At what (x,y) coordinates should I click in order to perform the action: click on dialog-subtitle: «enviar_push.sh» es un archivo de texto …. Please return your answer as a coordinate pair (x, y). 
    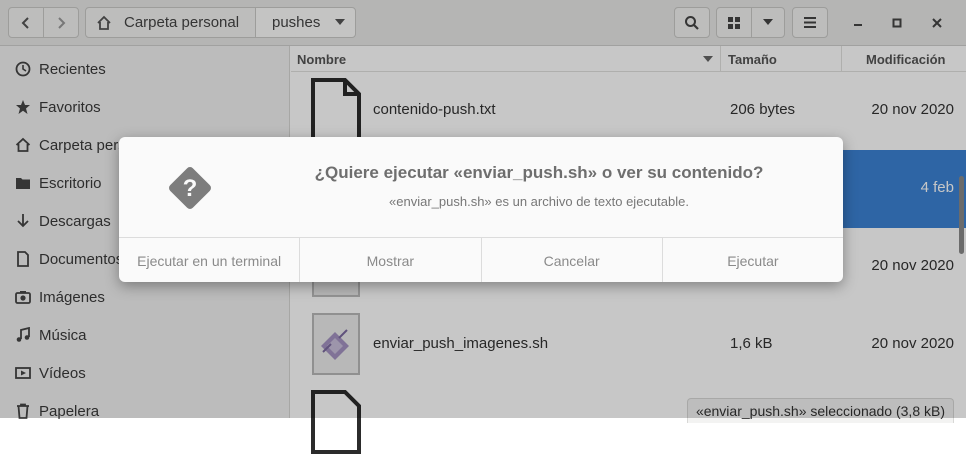
    Looking at the image, I should click on (539, 201).